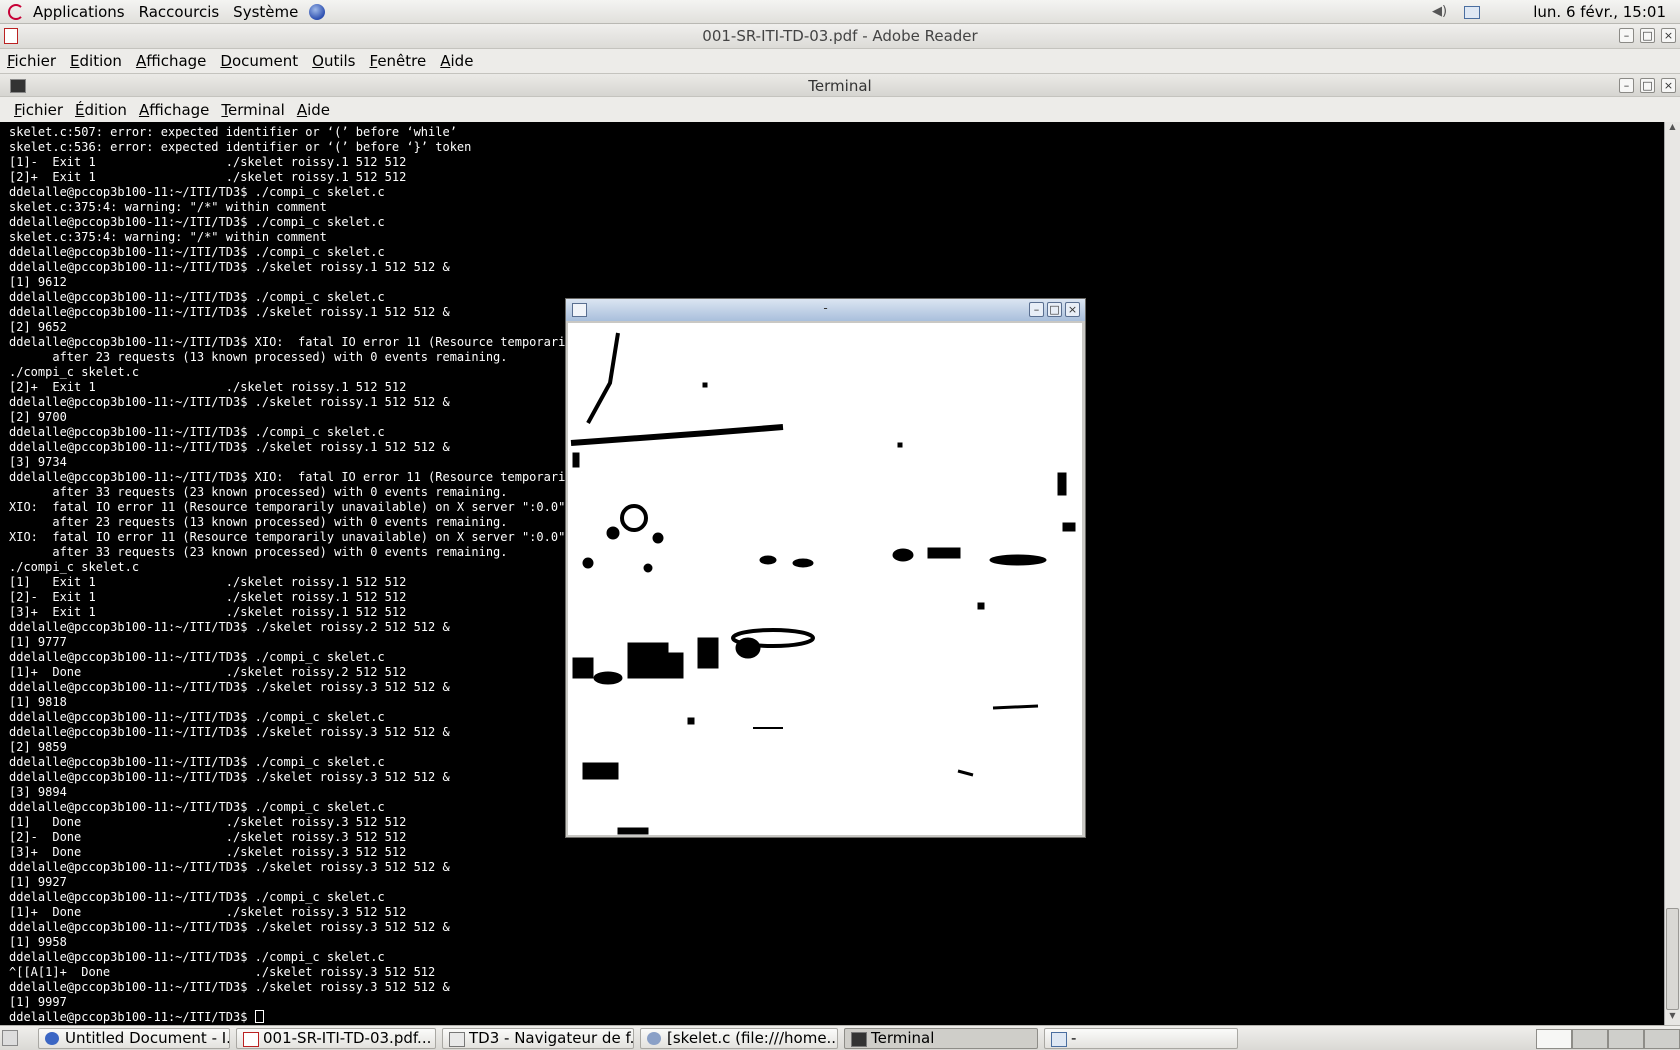 This screenshot has width=1680, height=1050. I want to click on terminal-menu-edition: Édition, so click(101, 110).